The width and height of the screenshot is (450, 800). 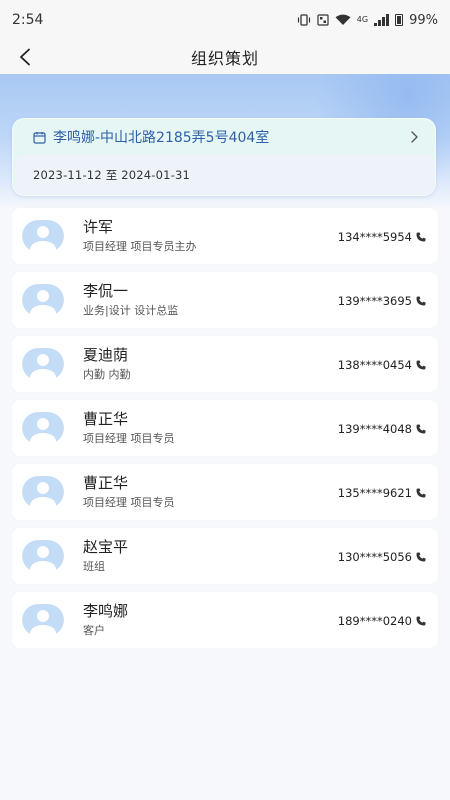 I want to click on battery-icon, so click(x=399, y=20).